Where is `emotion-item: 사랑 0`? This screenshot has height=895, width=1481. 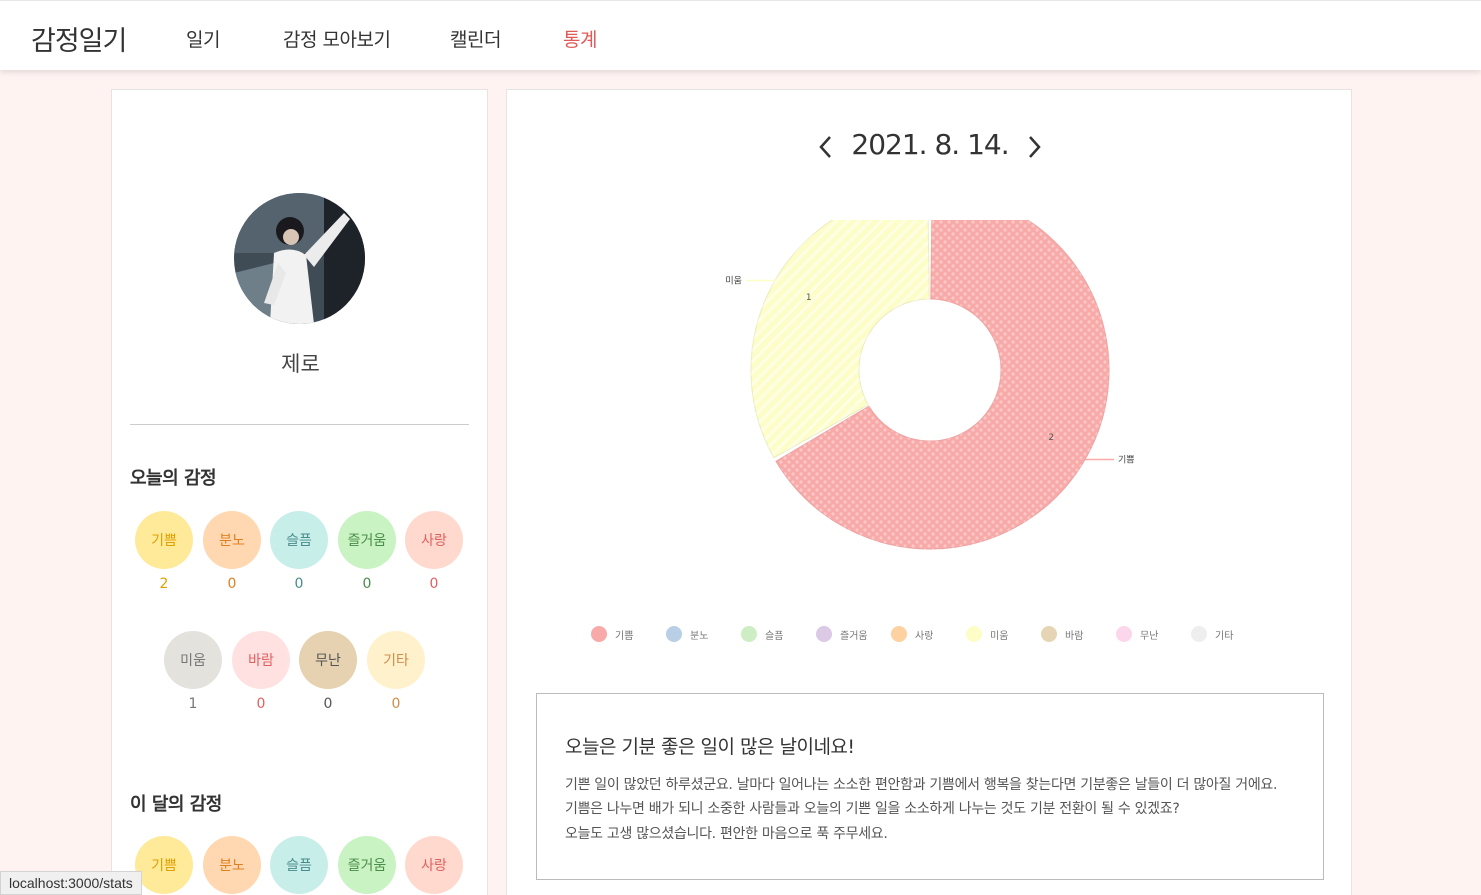 emotion-item: 사랑 0 is located at coordinates (434, 551).